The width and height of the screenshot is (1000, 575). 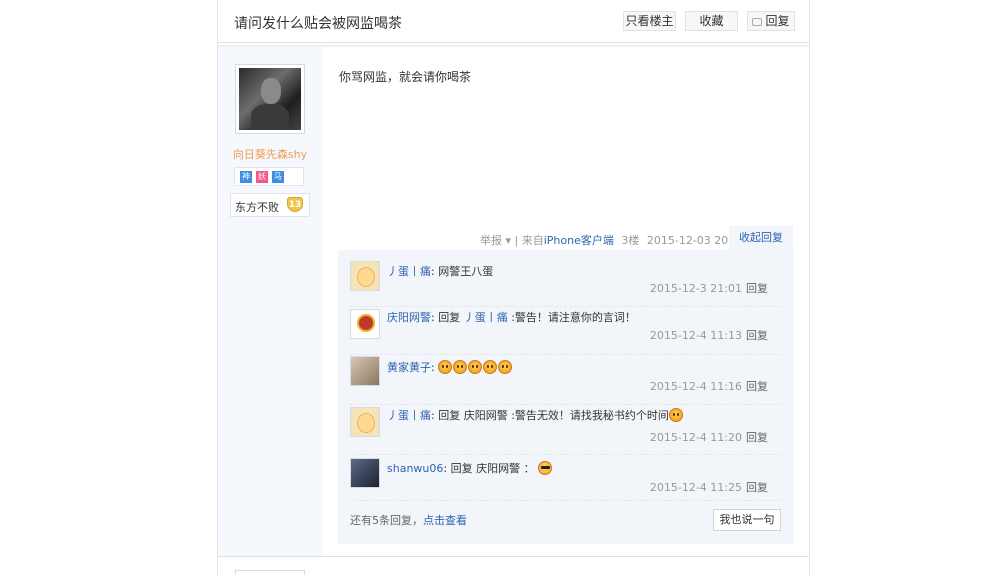 What do you see at coordinates (747, 520) in the screenshot?
I see `say-something-button: 我也说一句` at bounding box center [747, 520].